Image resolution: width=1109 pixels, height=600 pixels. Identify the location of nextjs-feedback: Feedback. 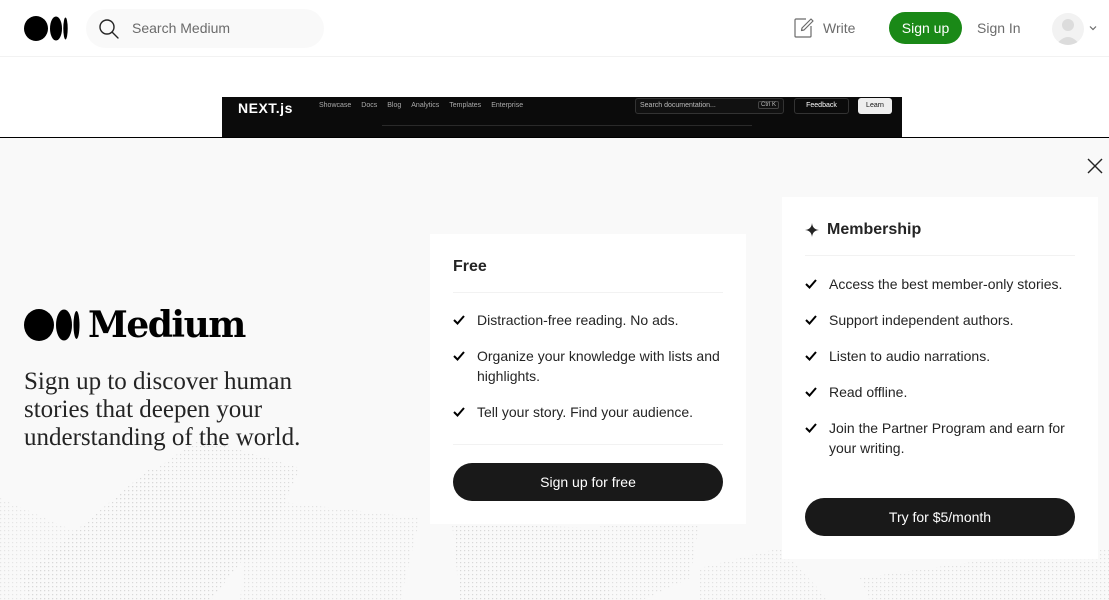
(821, 106).